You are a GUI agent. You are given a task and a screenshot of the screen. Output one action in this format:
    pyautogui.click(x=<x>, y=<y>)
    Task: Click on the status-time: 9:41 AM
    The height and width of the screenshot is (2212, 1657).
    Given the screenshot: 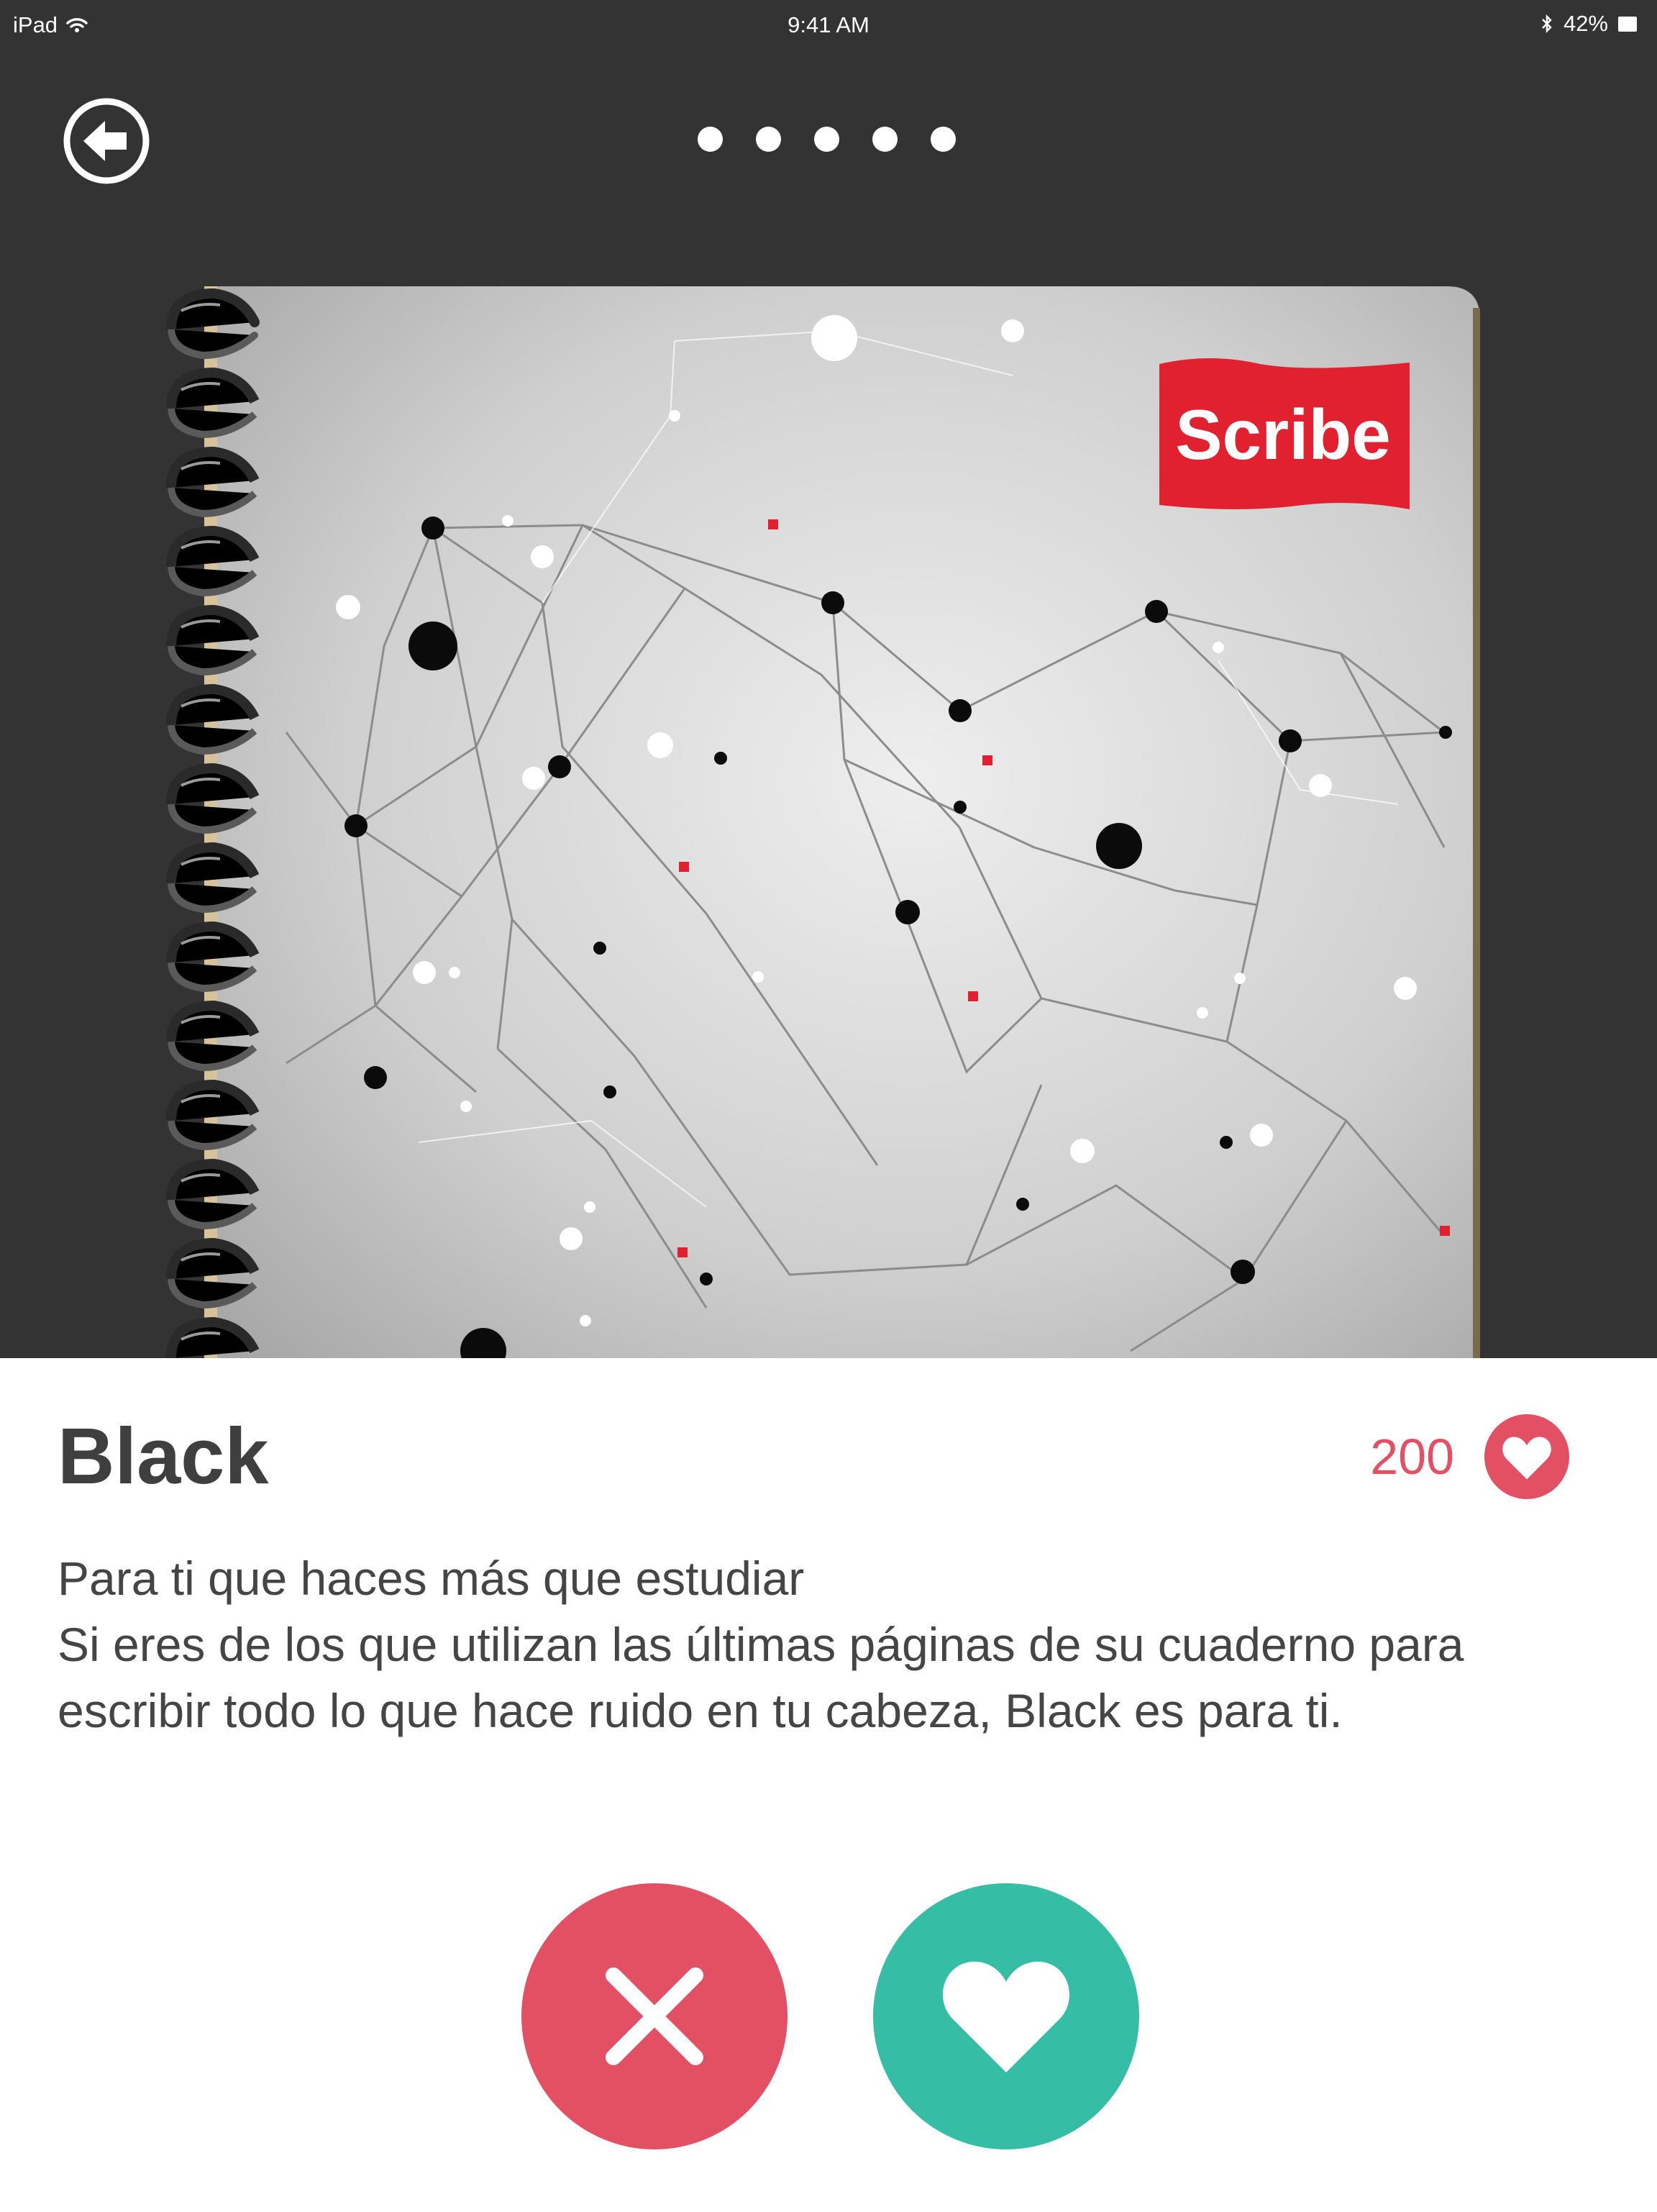 What is the action you would take?
    pyautogui.click(x=828, y=24)
    